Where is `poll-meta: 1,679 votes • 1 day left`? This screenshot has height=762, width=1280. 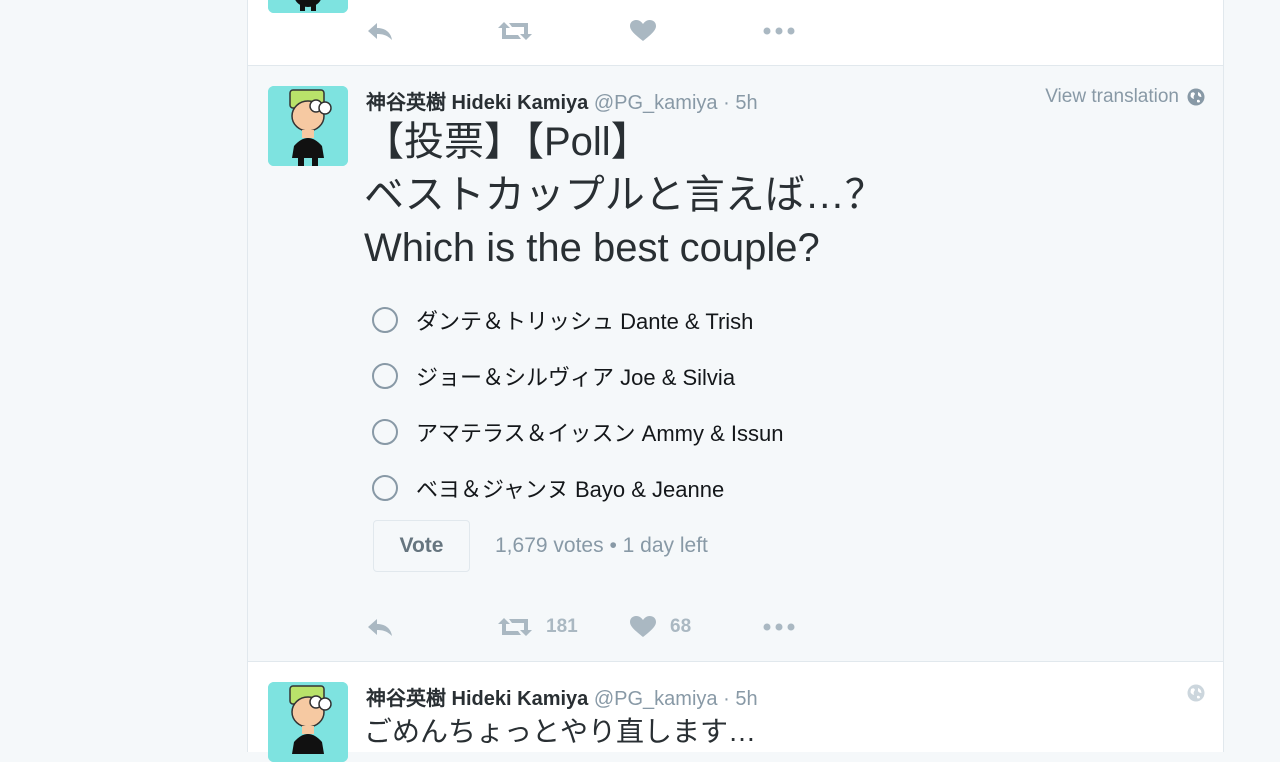
poll-meta: 1,679 votes • 1 day left is located at coordinates (601, 546).